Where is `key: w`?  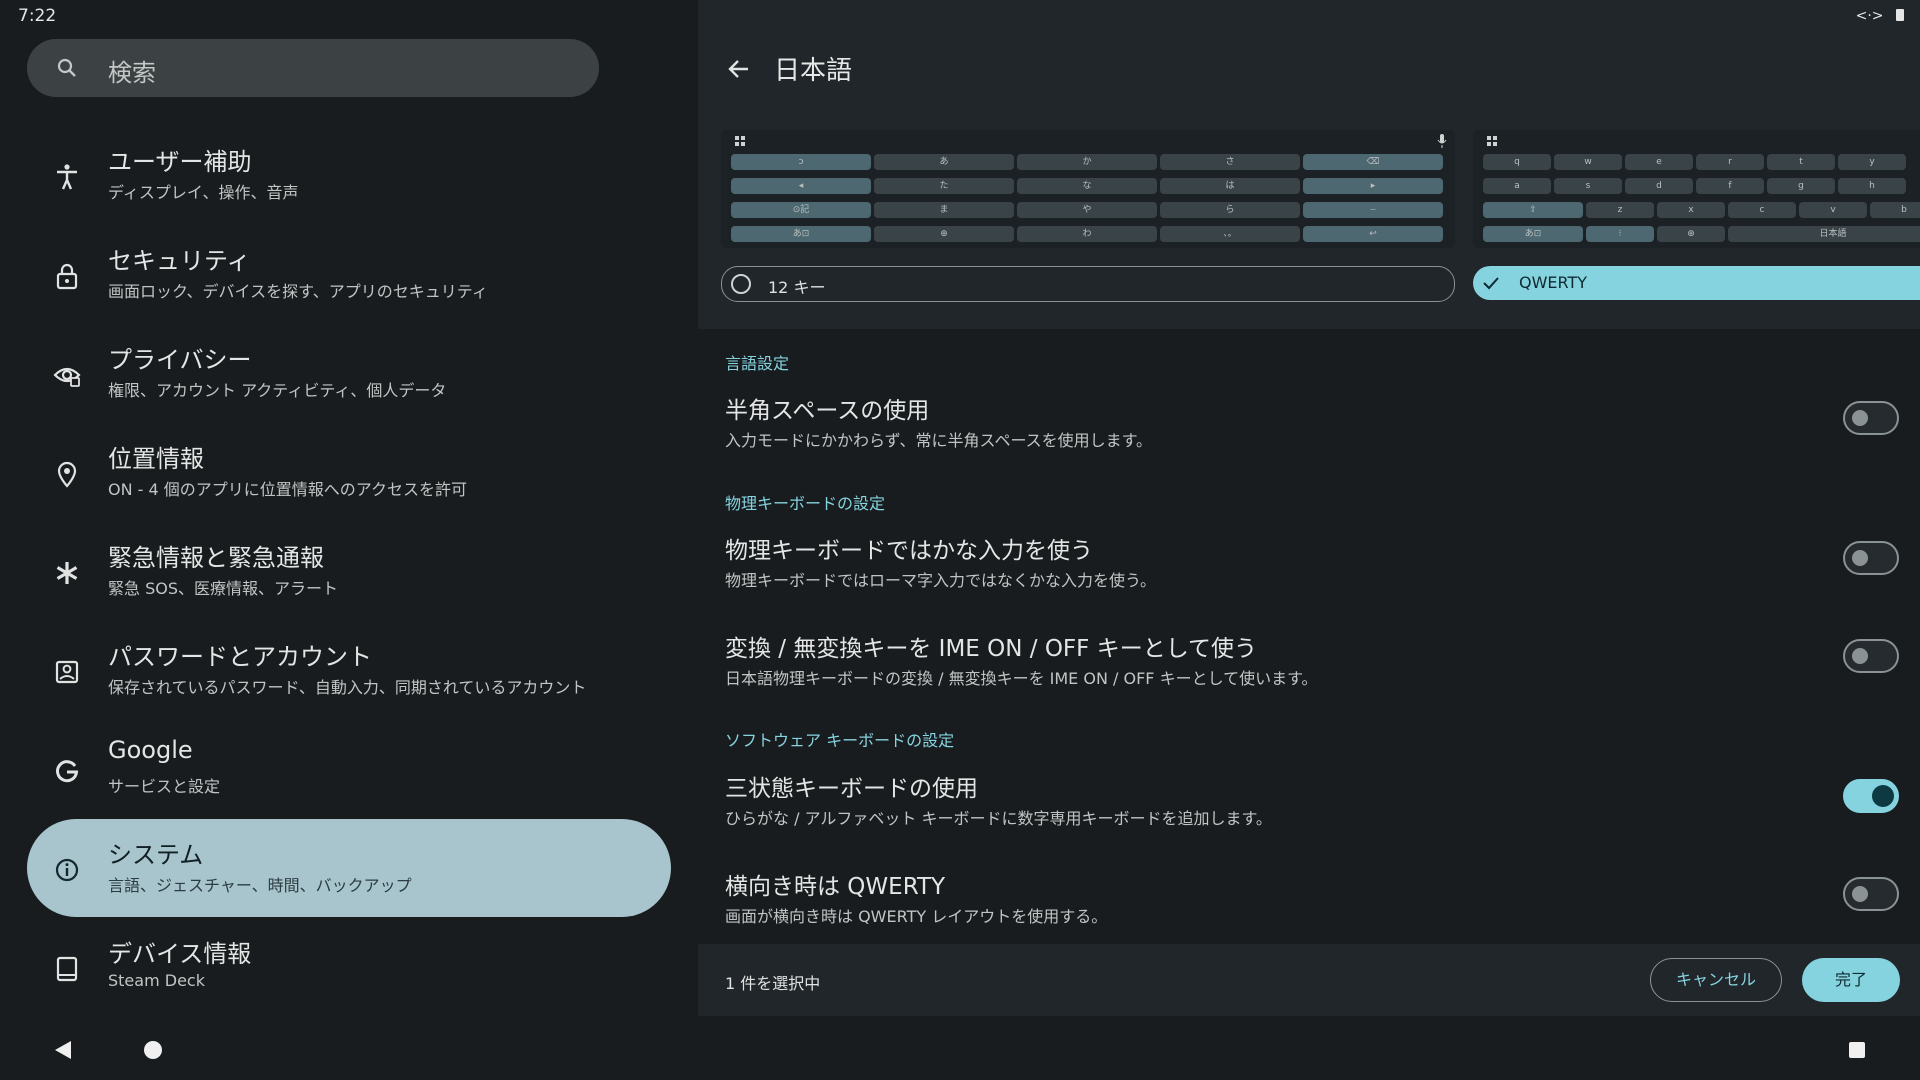
key: w is located at coordinates (1588, 162).